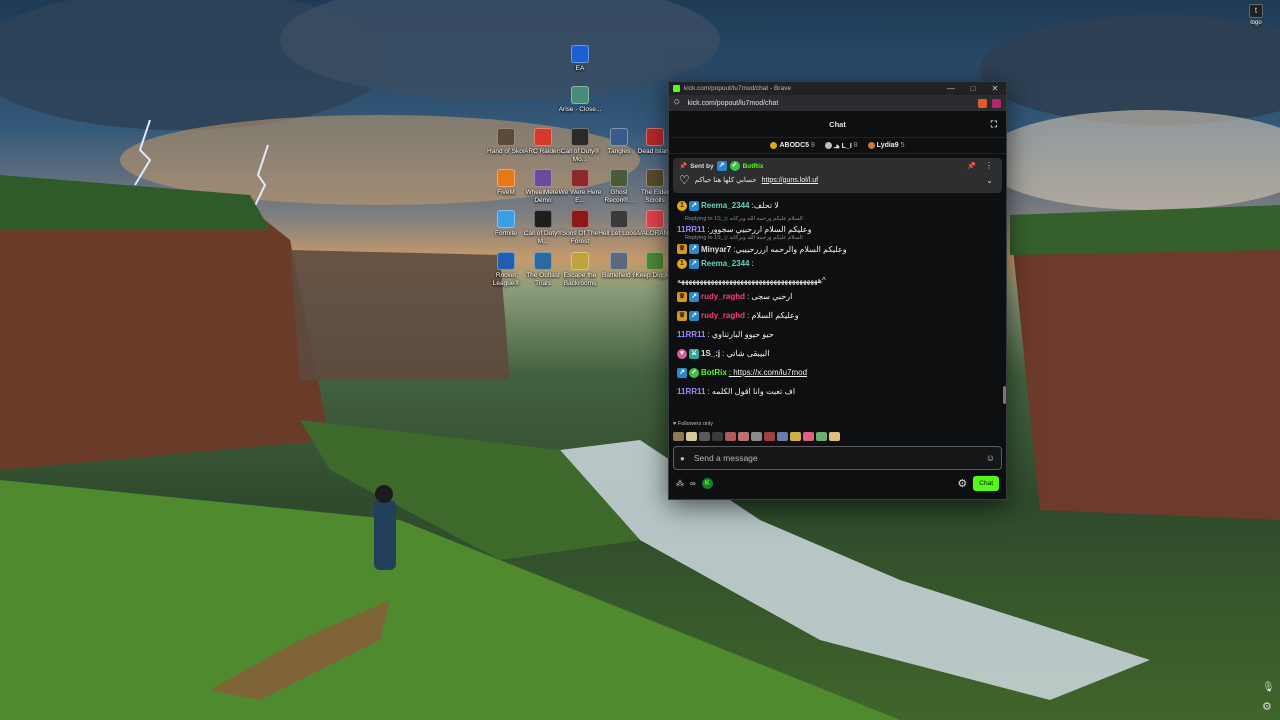  Describe the element at coordinates (995, 88) in the screenshot. I see `close-button: ✕` at that location.